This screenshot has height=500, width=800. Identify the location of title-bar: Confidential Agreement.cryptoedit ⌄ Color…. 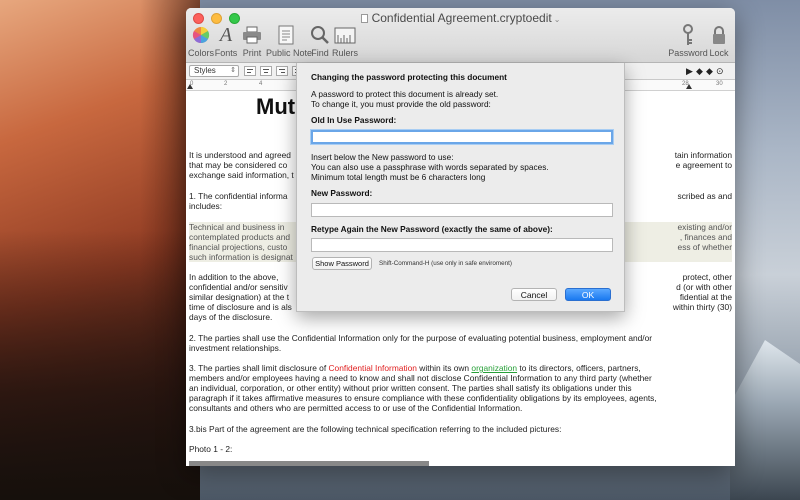
(460, 35).